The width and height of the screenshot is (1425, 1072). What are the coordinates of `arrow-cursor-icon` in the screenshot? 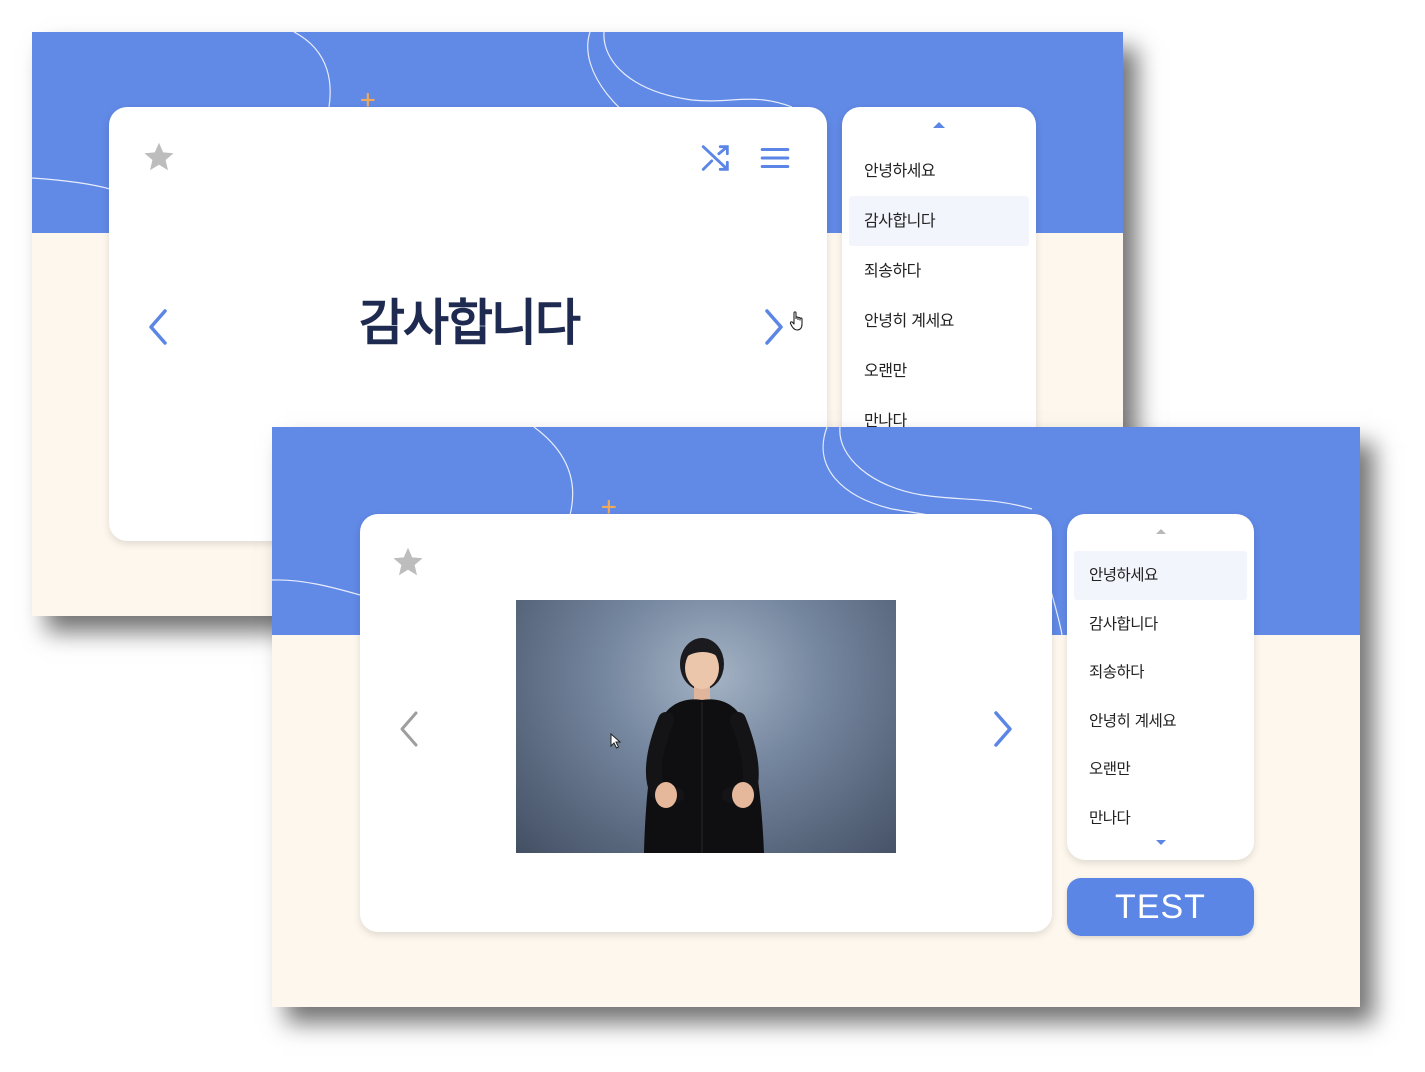 It's located at (616, 741).